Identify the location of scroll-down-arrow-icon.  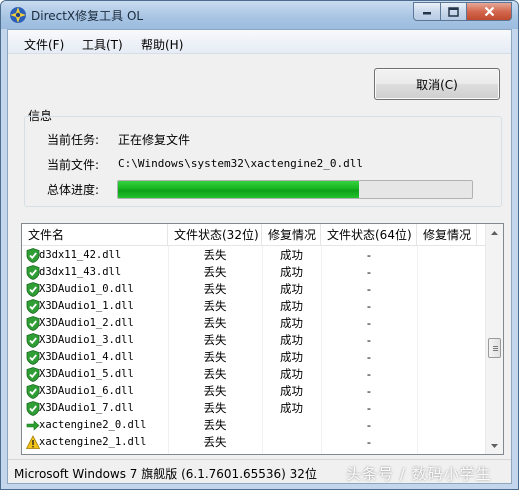
(494, 445).